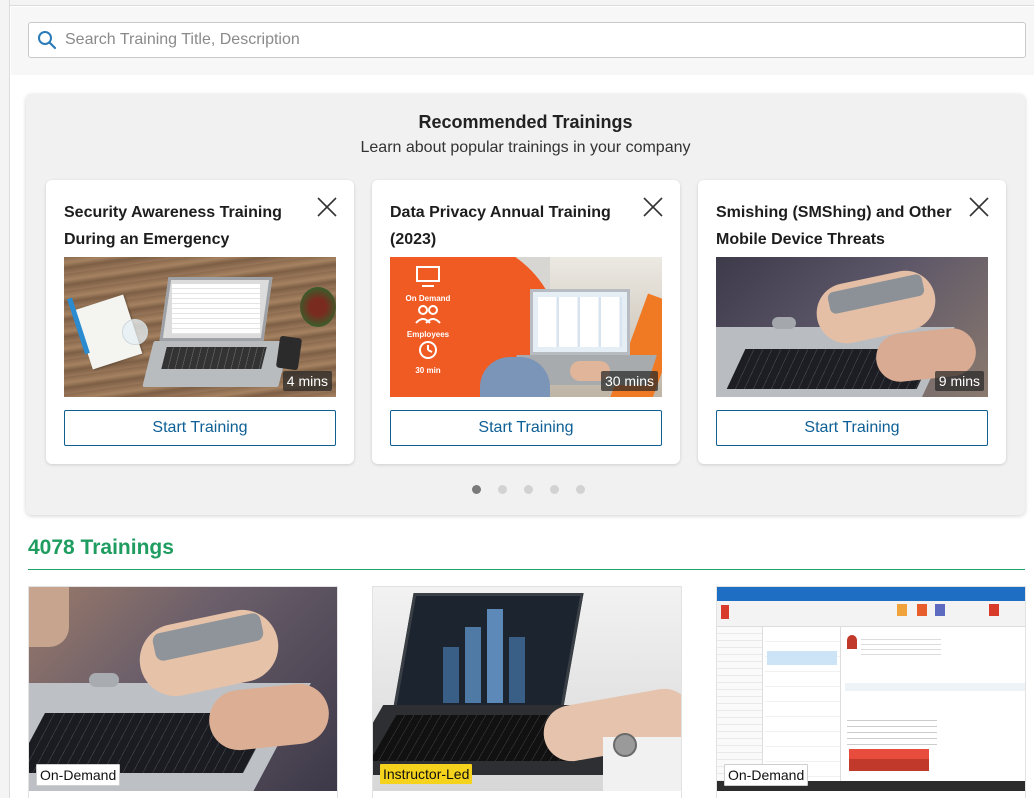  I want to click on image-badges: On Demand Employees 30 min, so click(428, 320).